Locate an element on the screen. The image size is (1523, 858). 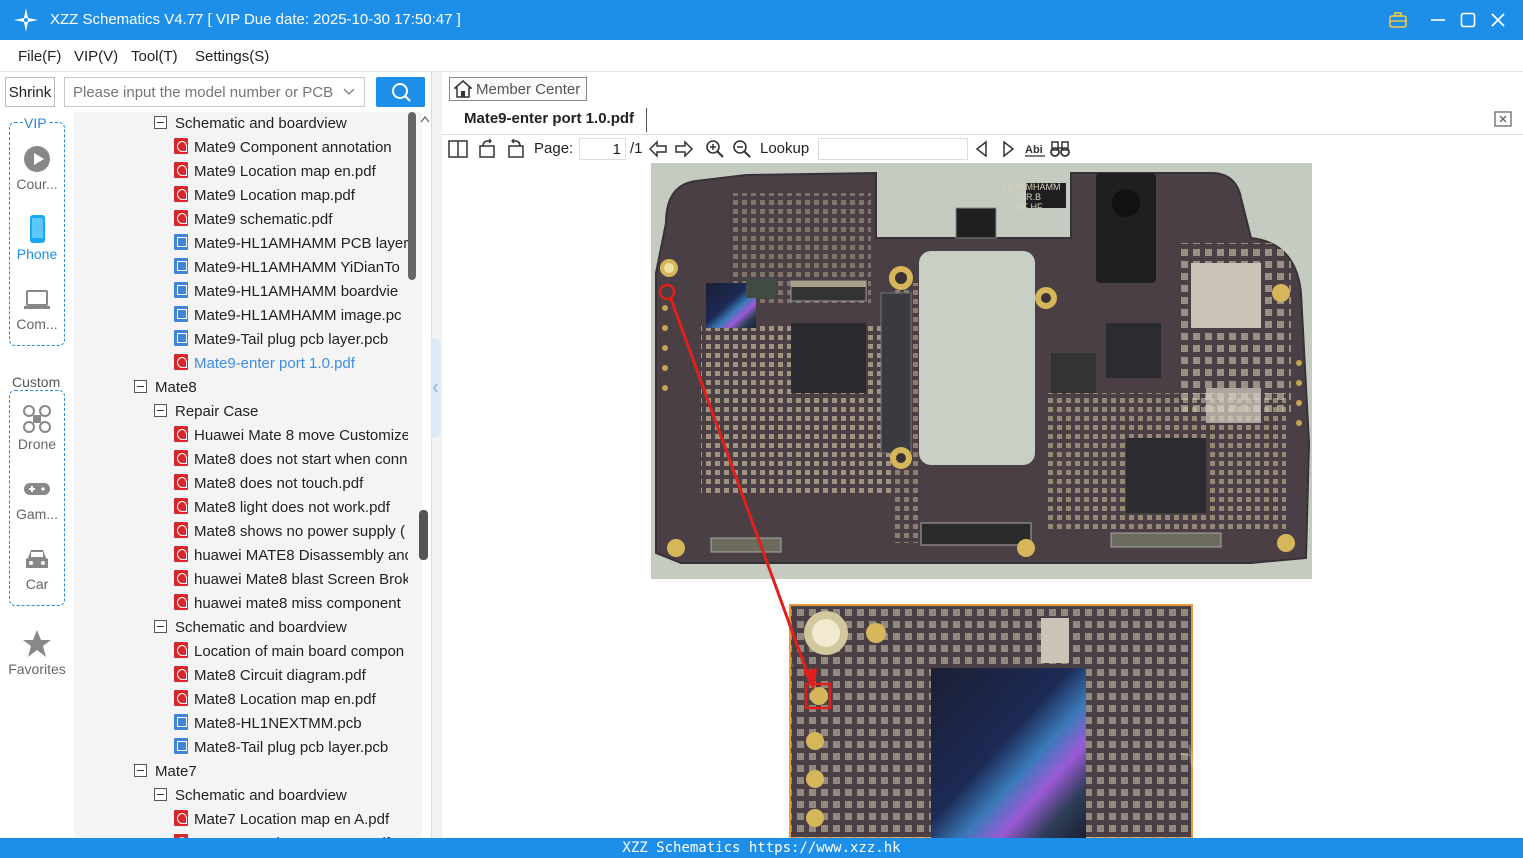
tree-file: Mate8 does not start when conn is located at coordinates (291, 460).